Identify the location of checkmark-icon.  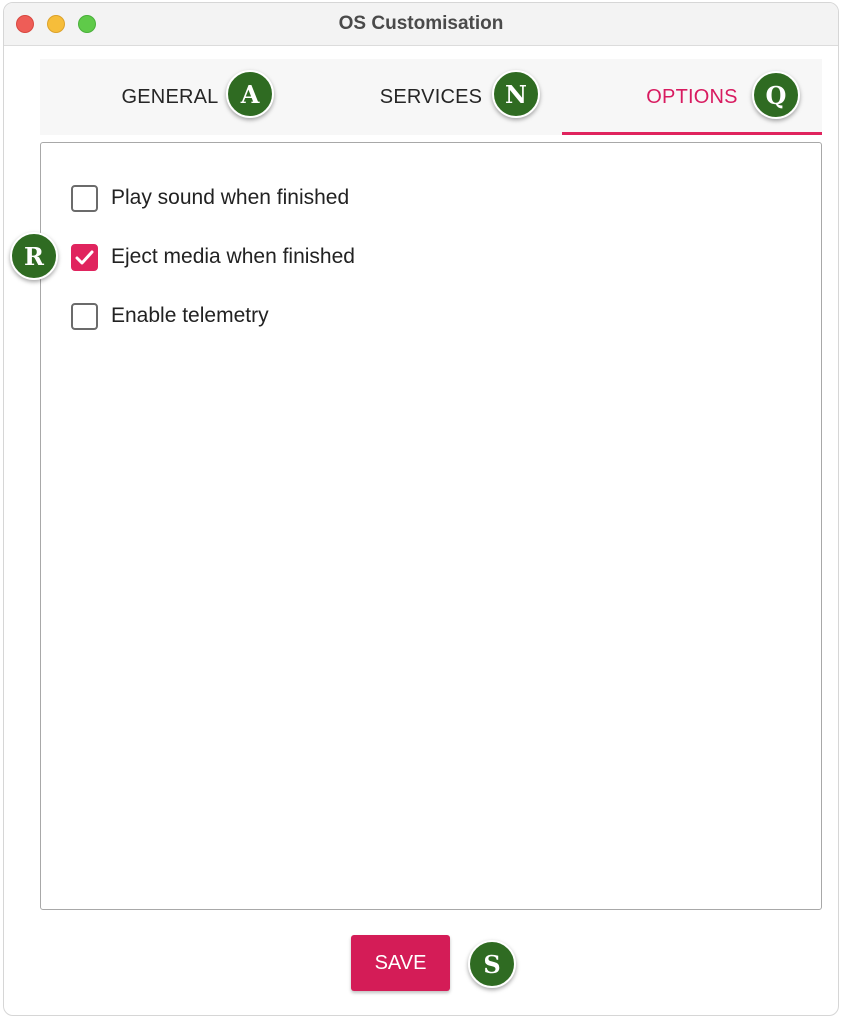
(84, 257).